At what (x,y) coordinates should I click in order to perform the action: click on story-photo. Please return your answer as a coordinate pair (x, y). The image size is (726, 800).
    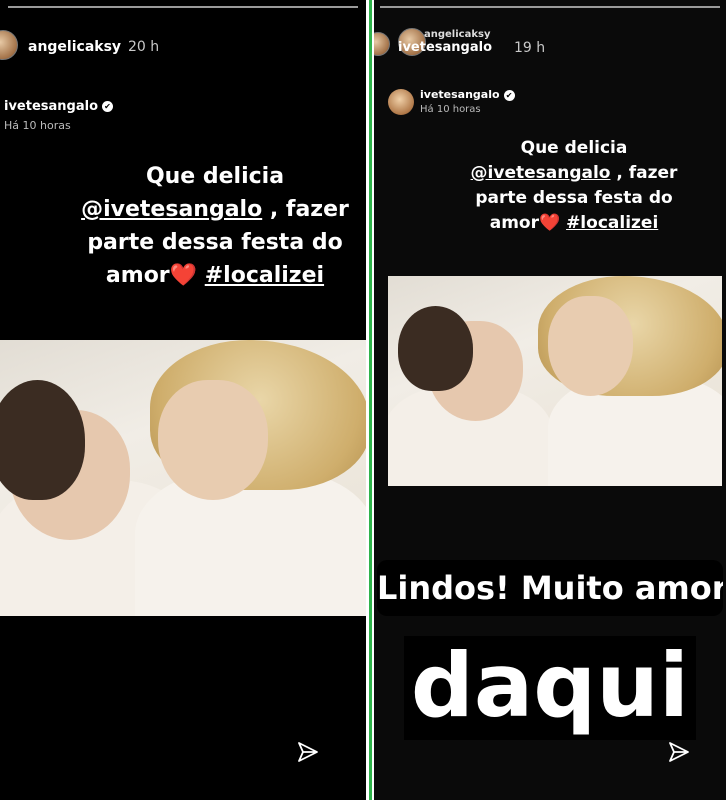
    Looking at the image, I should click on (555, 381).